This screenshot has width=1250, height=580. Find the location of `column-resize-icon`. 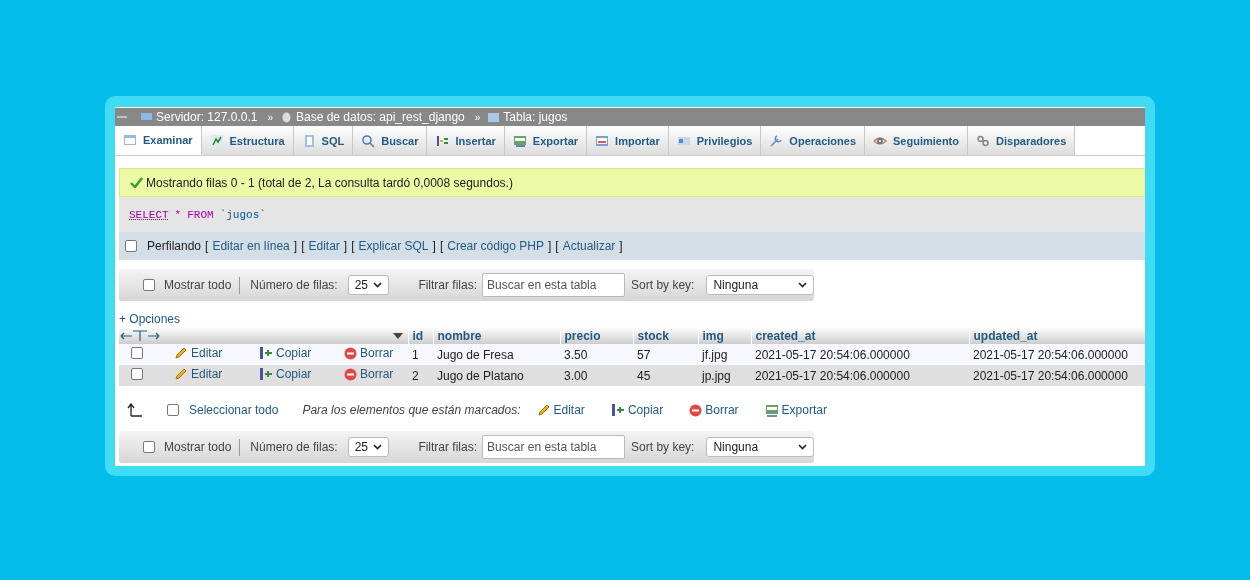

column-resize-icon is located at coordinates (140, 335).